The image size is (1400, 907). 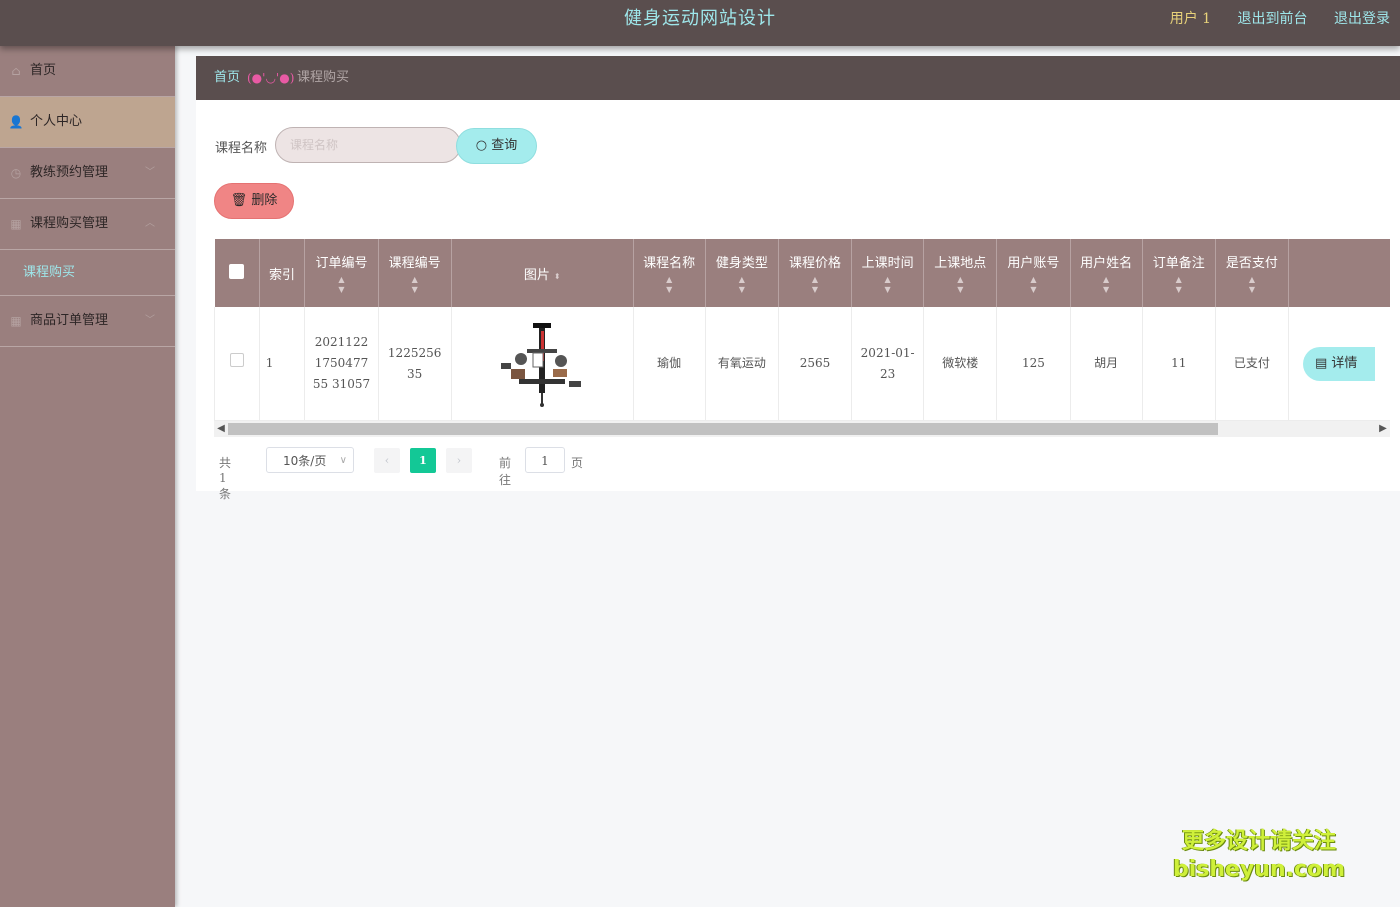 I want to click on column-header: 订单备注 ▲ ▼, so click(x=1179, y=273).